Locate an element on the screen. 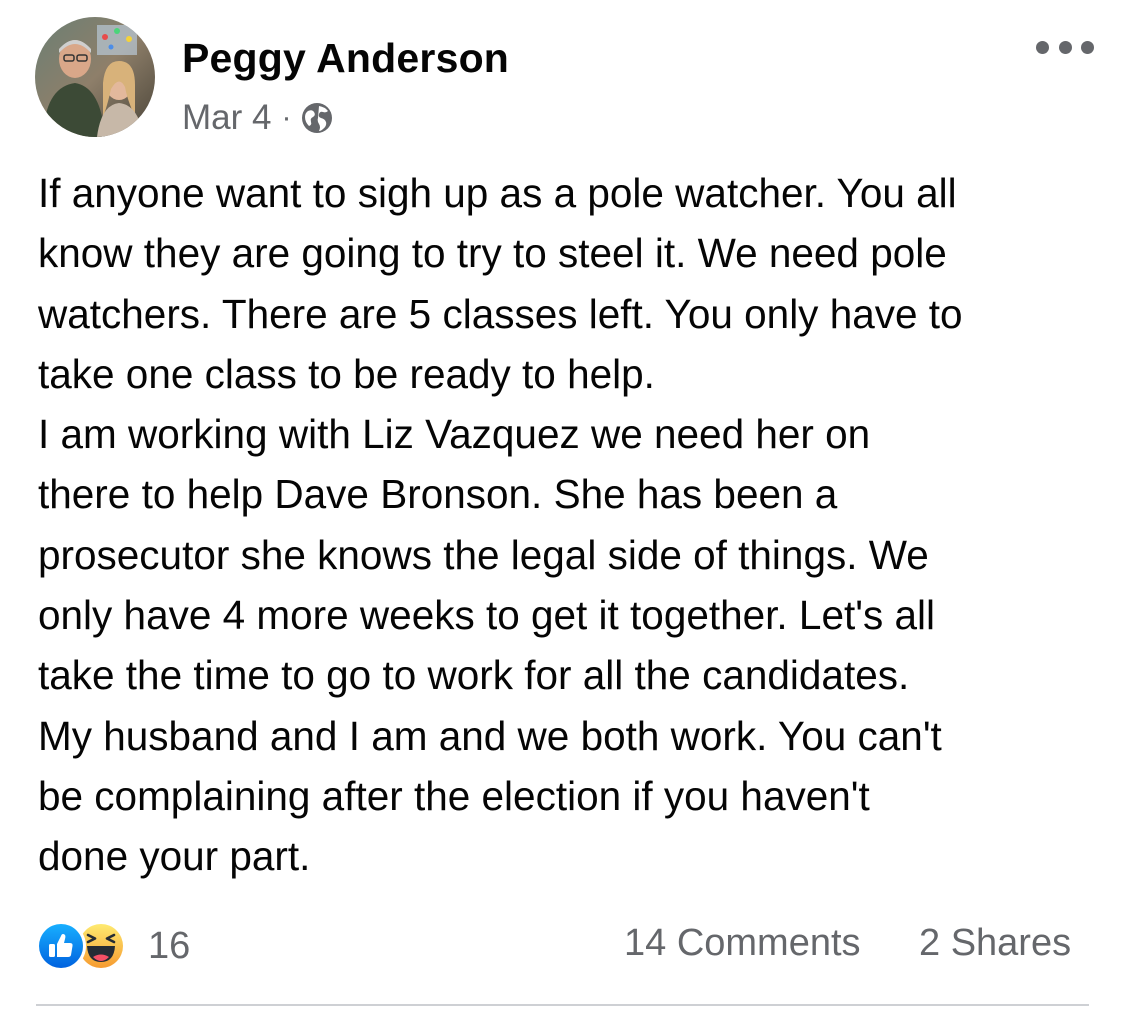 The image size is (1125, 1023). post-date: Mar 4 is located at coordinates (226, 118).